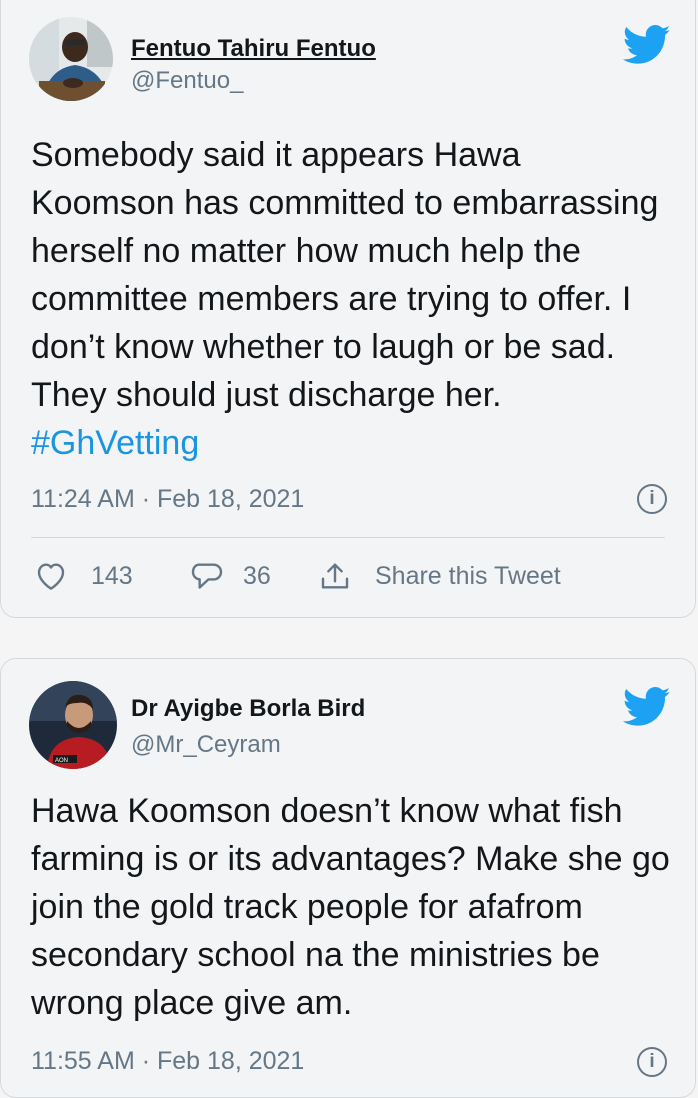 This screenshot has height=1098, width=698. What do you see at coordinates (335, 576) in the screenshot?
I see `share-icon` at bounding box center [335, 576].